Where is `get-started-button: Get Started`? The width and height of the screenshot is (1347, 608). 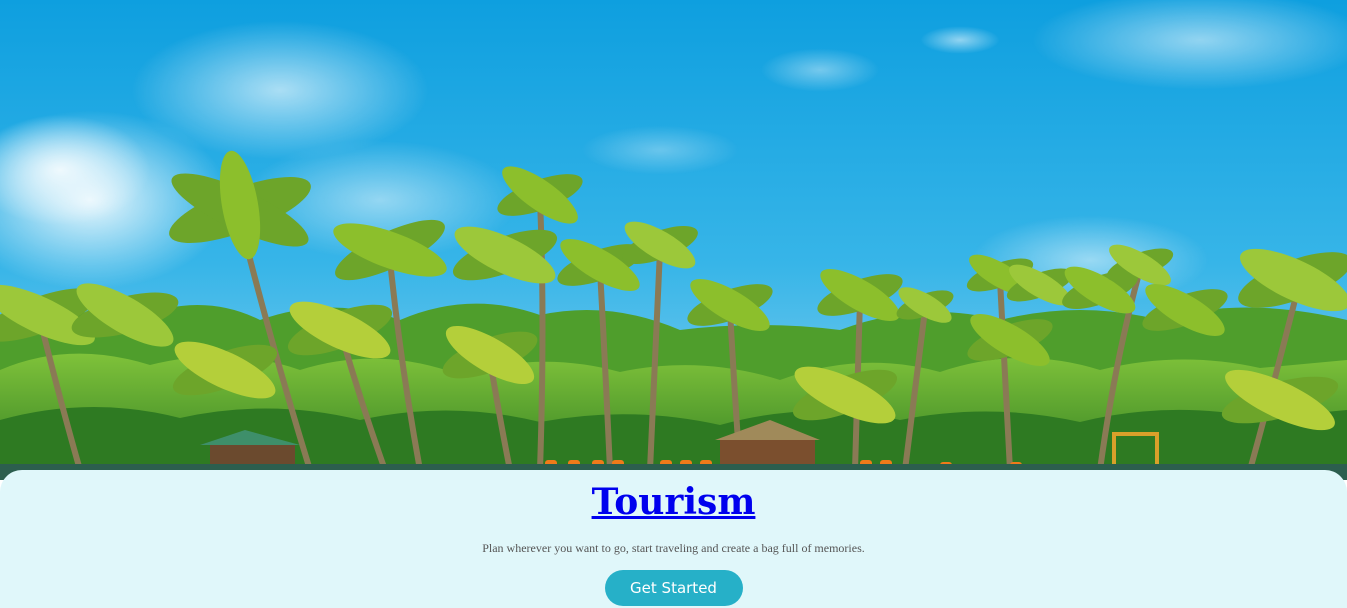 get-started-button: Get Started is located at coordinates (673, 588).